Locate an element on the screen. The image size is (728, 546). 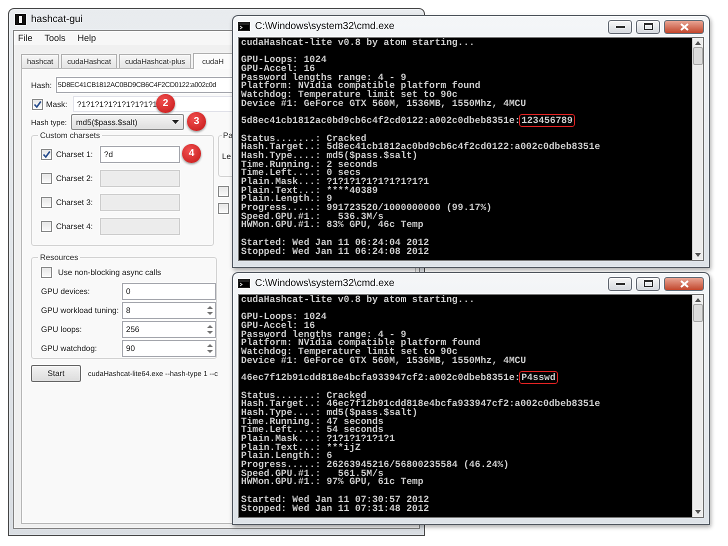
console-line: Started: Wed Jan 11 06:24:04 2012 is located at coordinates (335, 243).